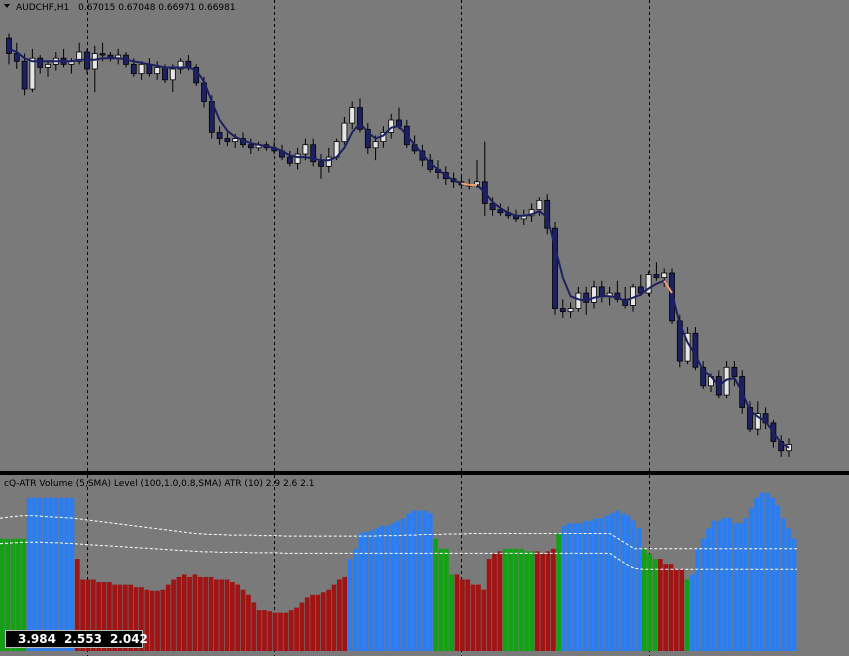 The image size is (849, 656). I want to click on triangle-down-icon, so click(7, 6).